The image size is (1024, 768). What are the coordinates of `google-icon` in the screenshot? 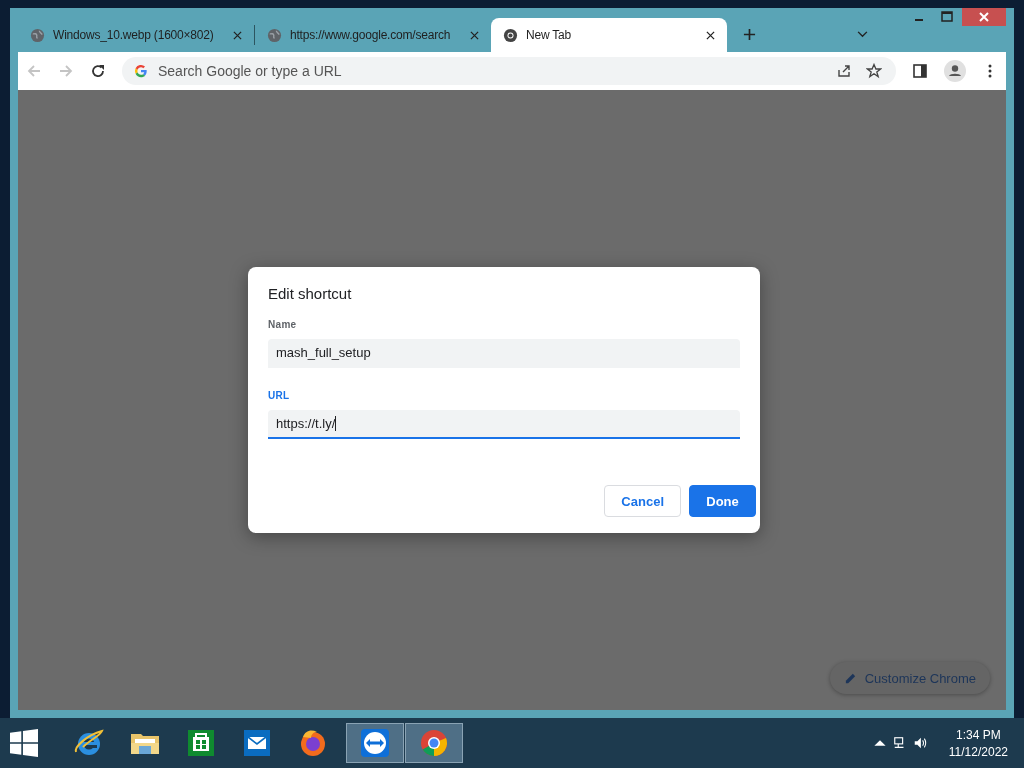 It's located at (141, 71).